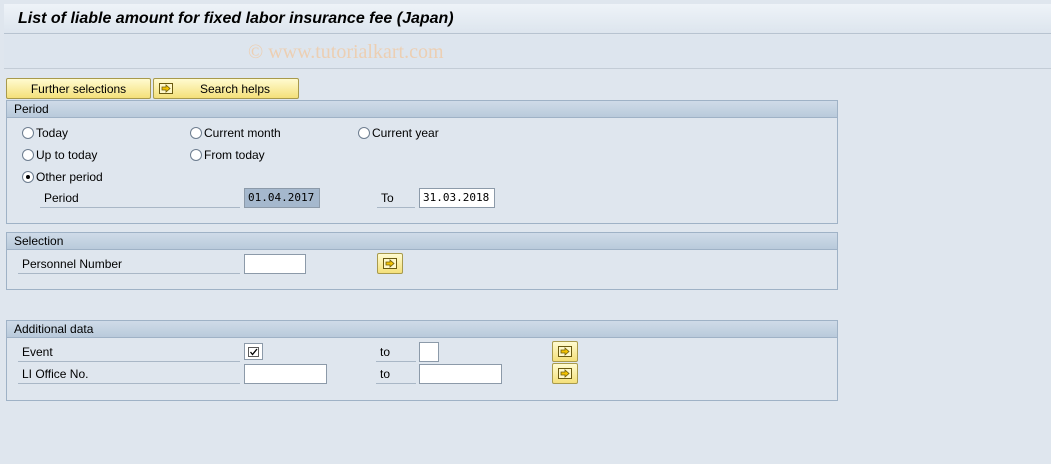 The height and width of the screenshot is (464, 1051). I want to click on search-helps-button: Search helps, so click(226, 88).